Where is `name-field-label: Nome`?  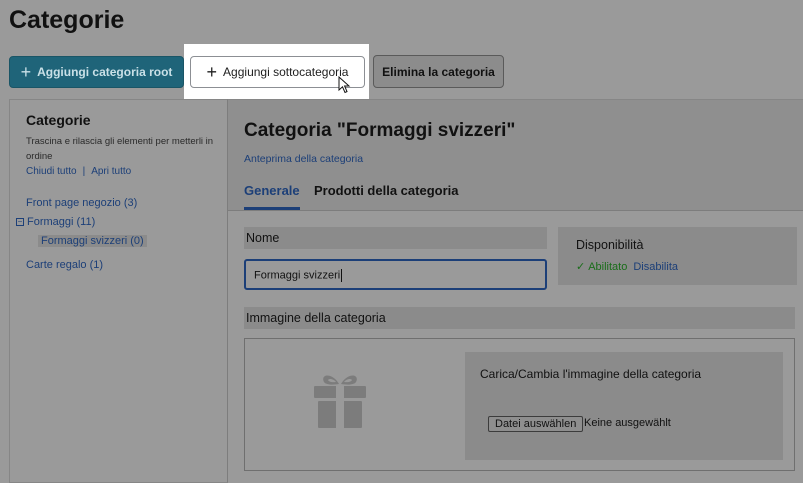
name-field-label: Nome is located at coordinates (395, 238).